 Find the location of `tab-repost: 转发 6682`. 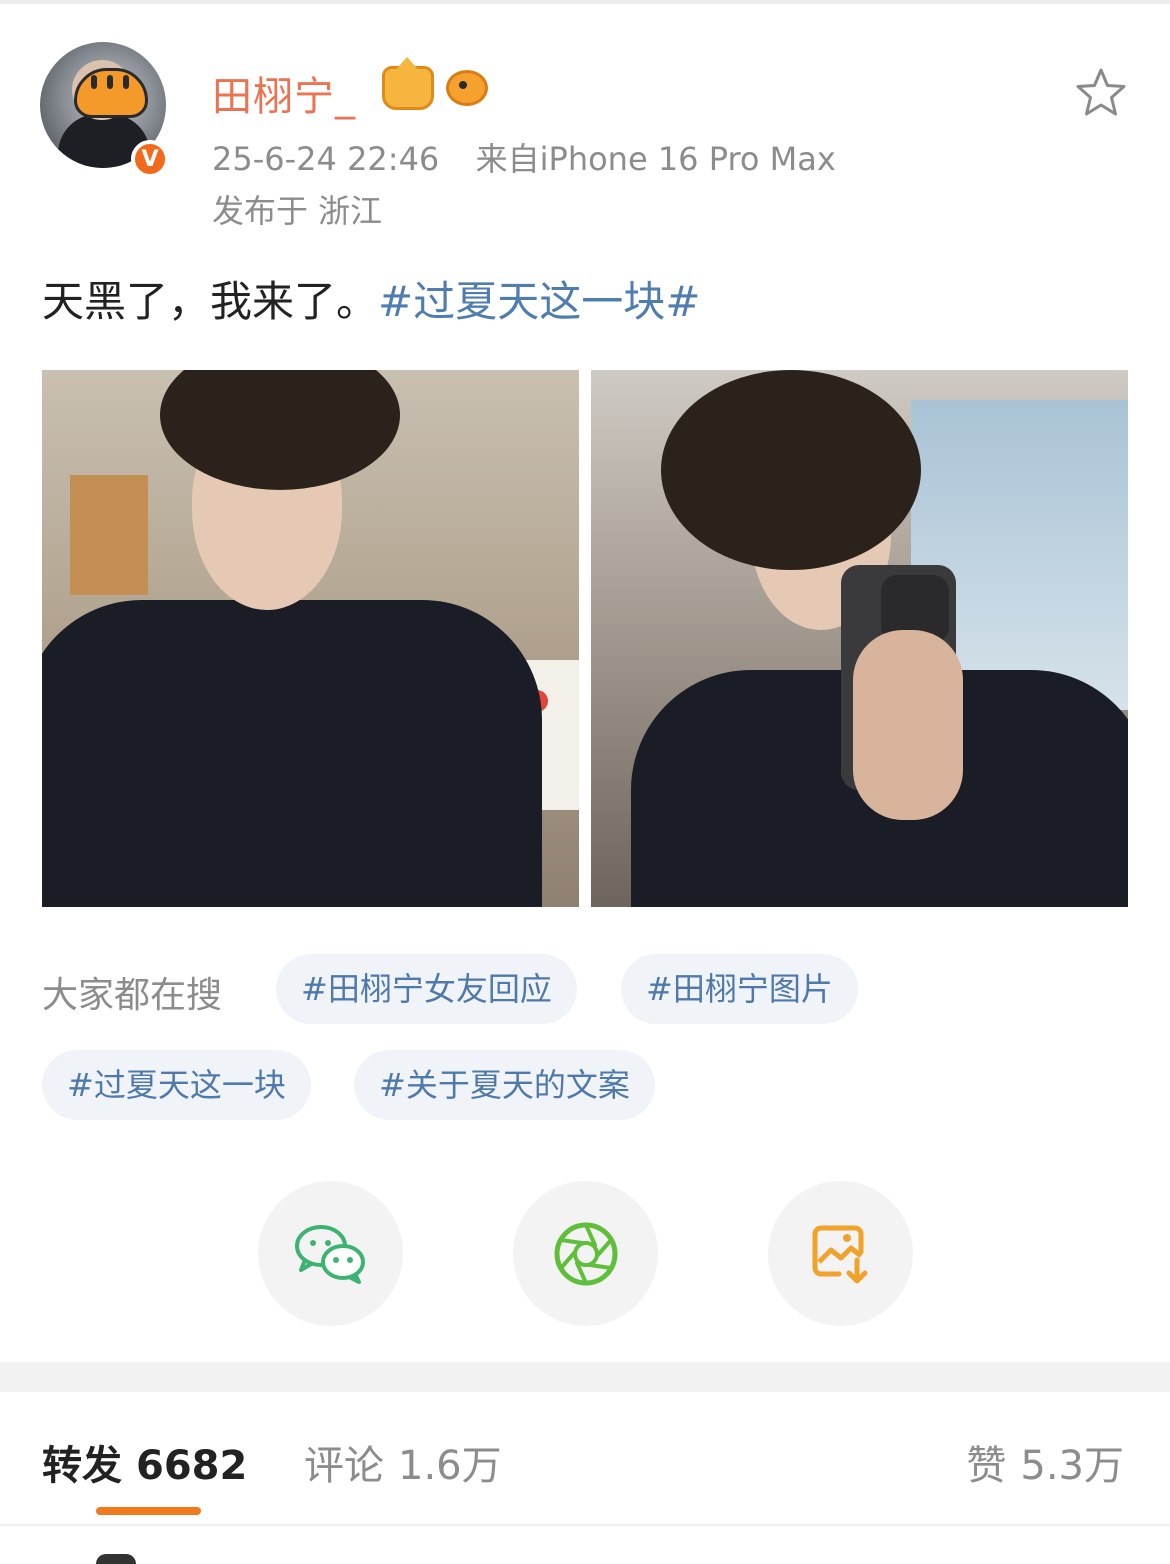

tab-repost: 转发 6682 is located at coordinates (144, 1462).